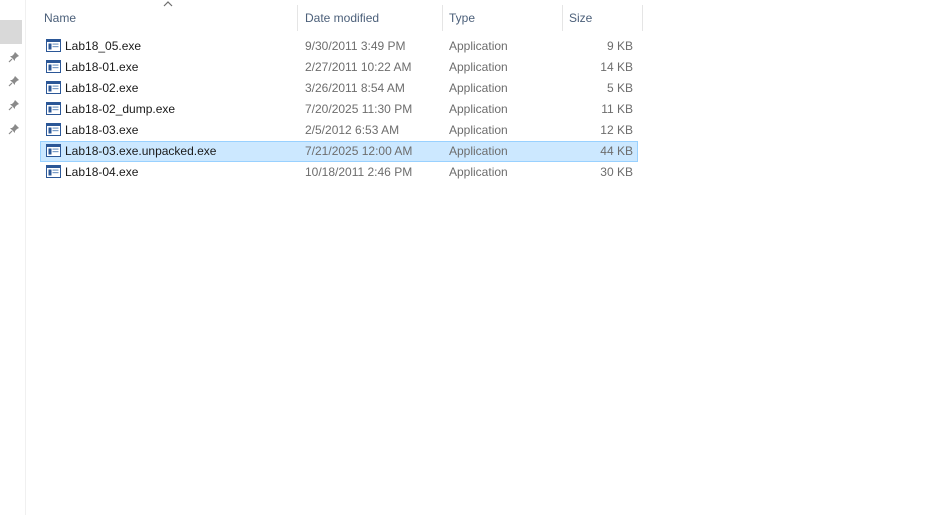 The height and width of the screenshot is (515, 930). Describe the element at coordinates (102, 67) in the screenshot. I see `file-name: Lab18-01.exe` at that location.